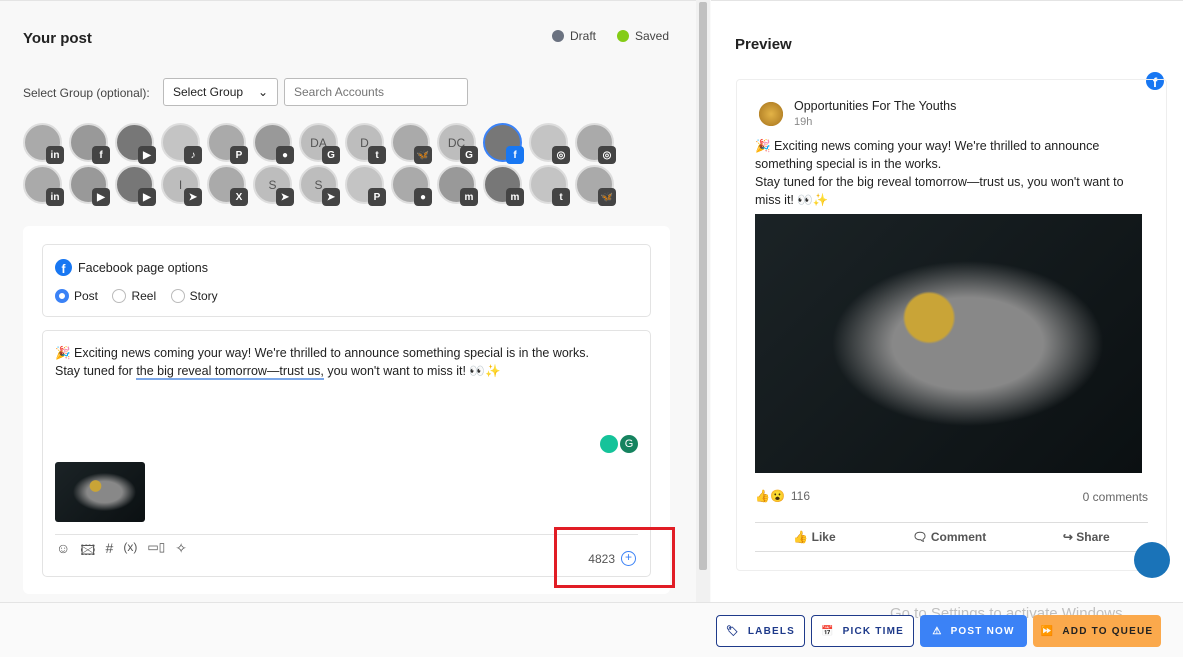  What do you see at coordinates (973, 631) in the screenshot?
I see `post-now-button: ⚠ POST NOW` at bounding box center [973, 631].